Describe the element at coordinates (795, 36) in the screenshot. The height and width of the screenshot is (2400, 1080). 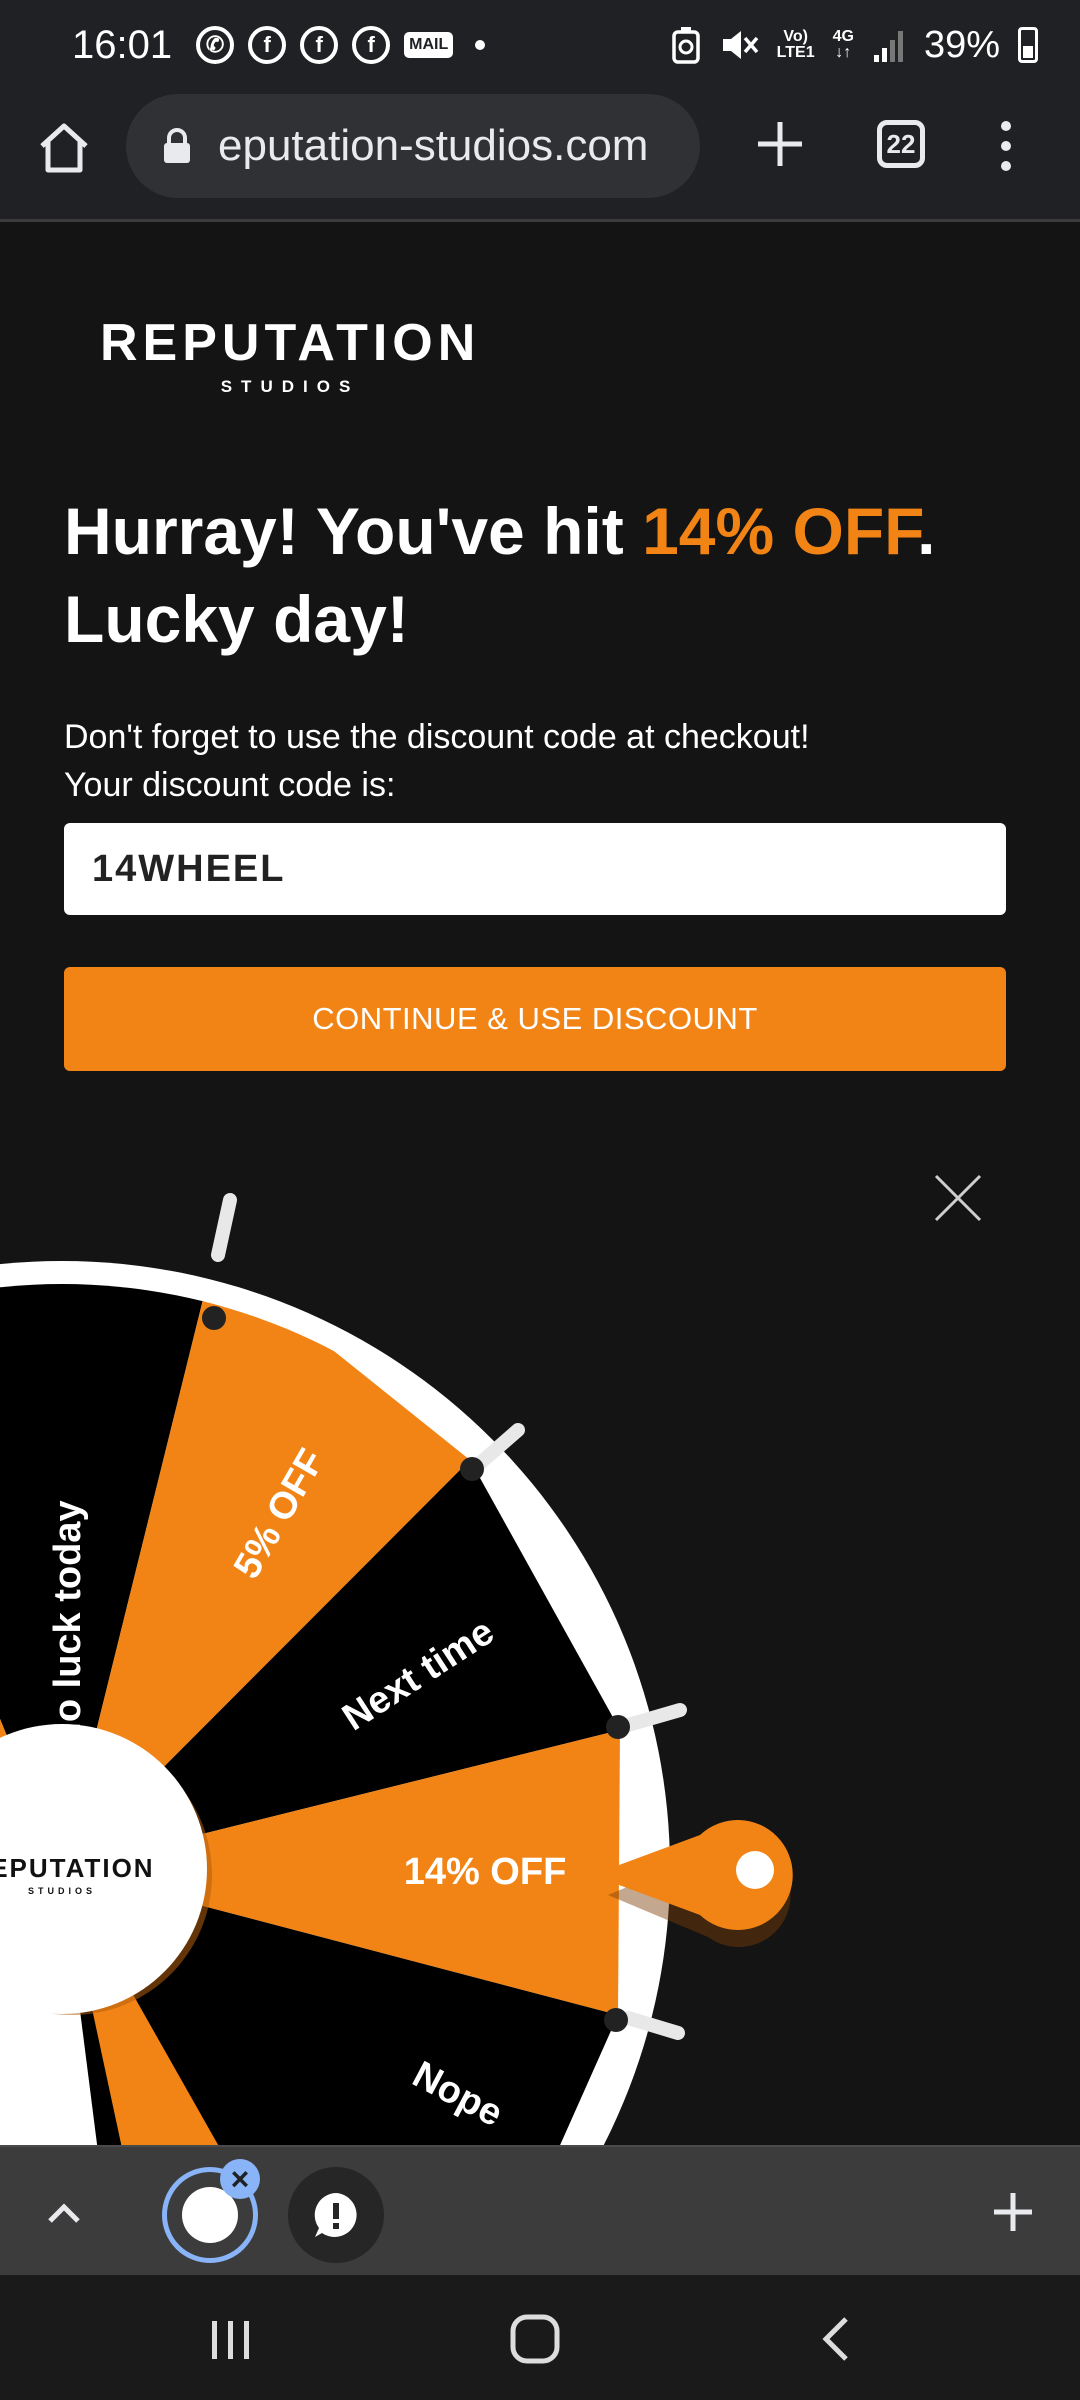
I see `volte-label: Vo)` at that location.